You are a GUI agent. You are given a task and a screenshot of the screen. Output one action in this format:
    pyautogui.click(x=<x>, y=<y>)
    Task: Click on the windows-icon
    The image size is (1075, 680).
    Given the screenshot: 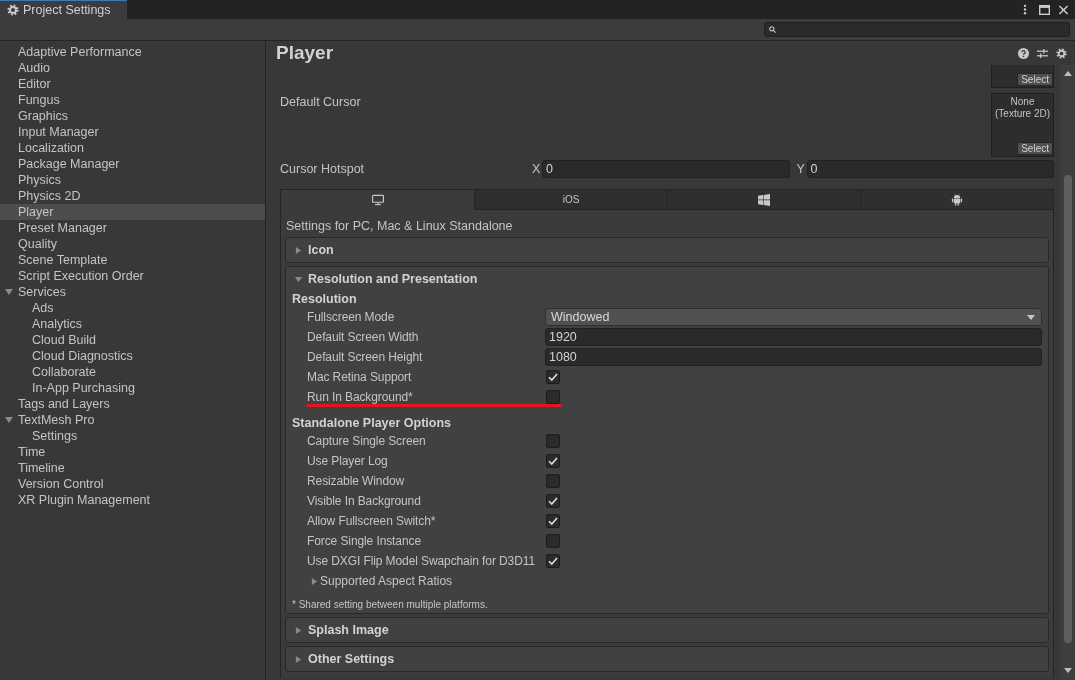 What is the action you would take?
    pyautogui.click(x=764, y=199)
    